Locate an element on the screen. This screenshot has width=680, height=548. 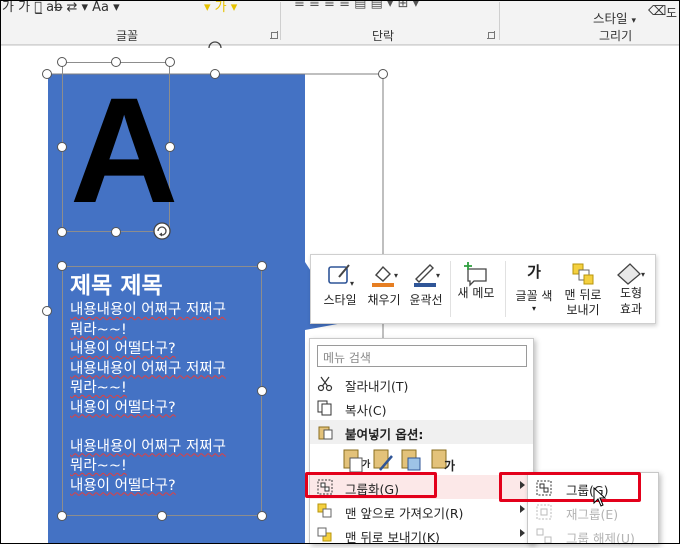
shape-effects-icon: ▾ is located at coordinates (631, 274).